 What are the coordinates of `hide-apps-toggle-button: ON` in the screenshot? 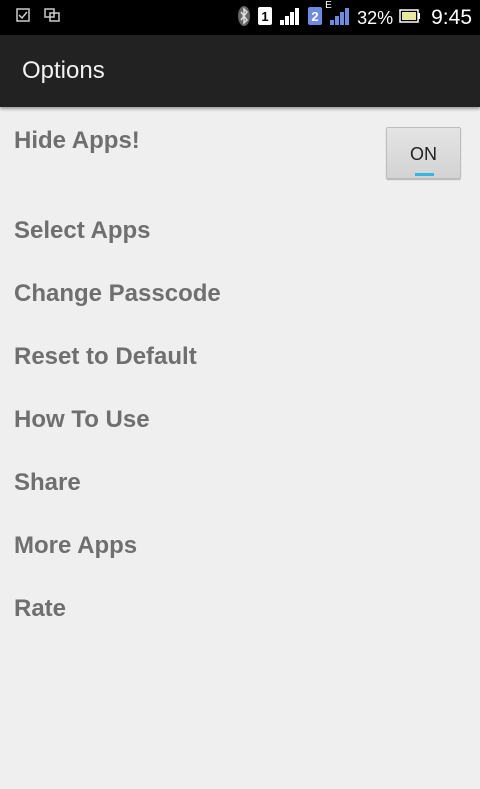 It's located at (423, 153).